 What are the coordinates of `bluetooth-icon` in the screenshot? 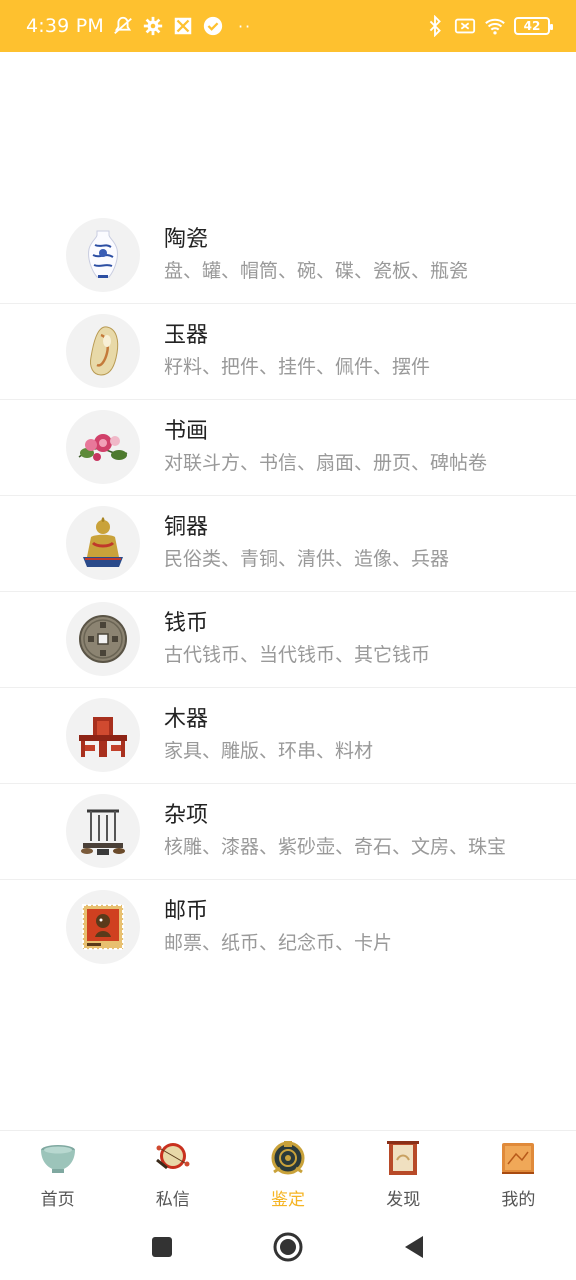 It's located at (435, 26).